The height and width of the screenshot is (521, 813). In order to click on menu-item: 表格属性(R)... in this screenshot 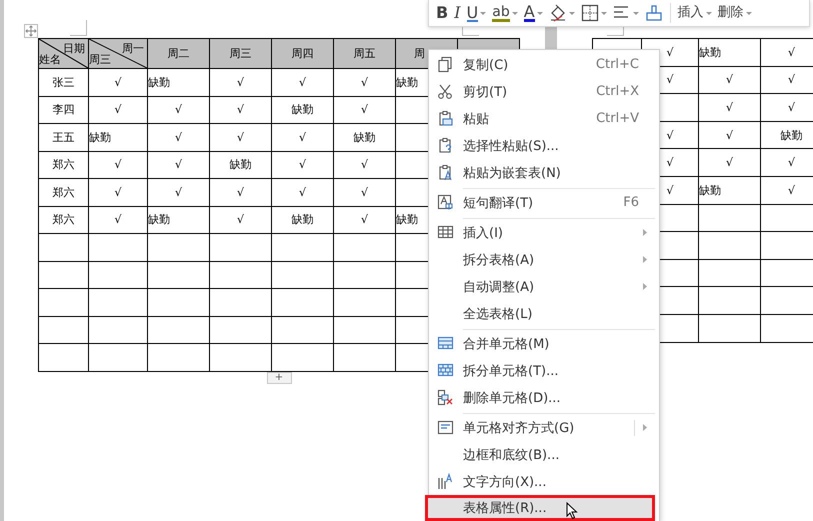, I will do `click(540, 508)`.